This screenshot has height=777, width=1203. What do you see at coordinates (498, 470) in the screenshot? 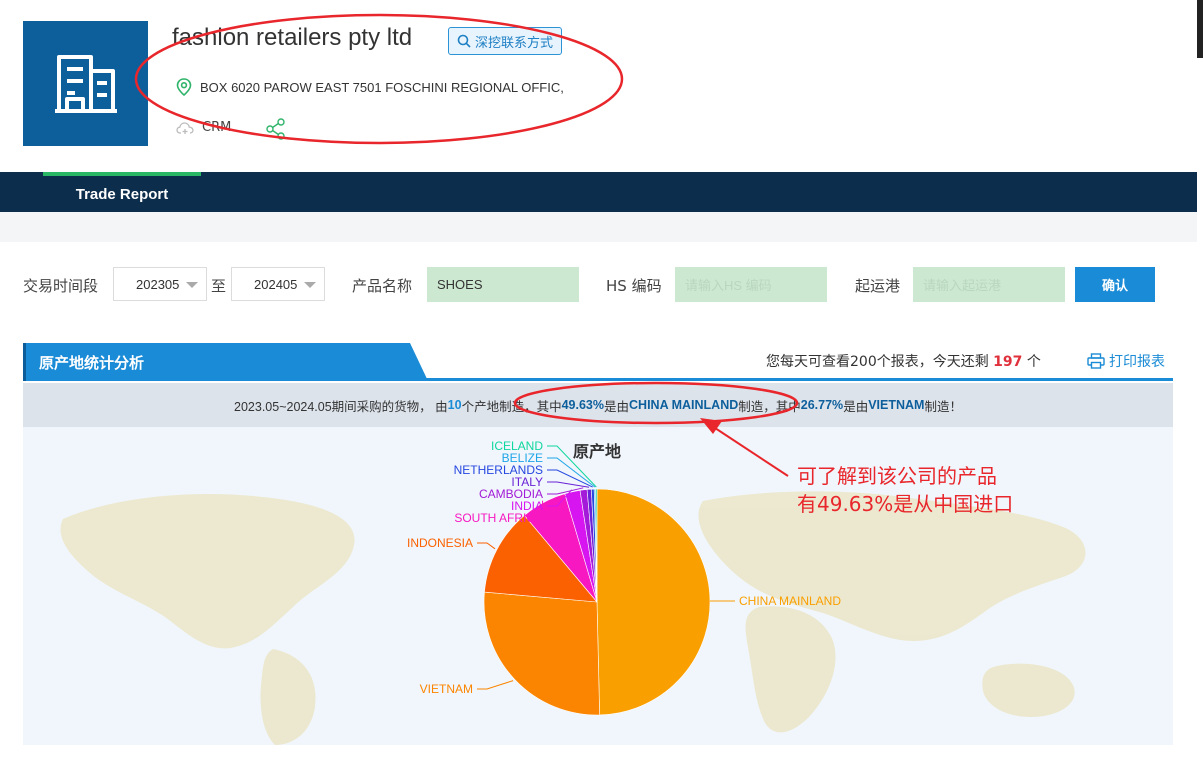
I see `pie-label-netherlands: NETHERLANDS` at bounding box center [498, 470].